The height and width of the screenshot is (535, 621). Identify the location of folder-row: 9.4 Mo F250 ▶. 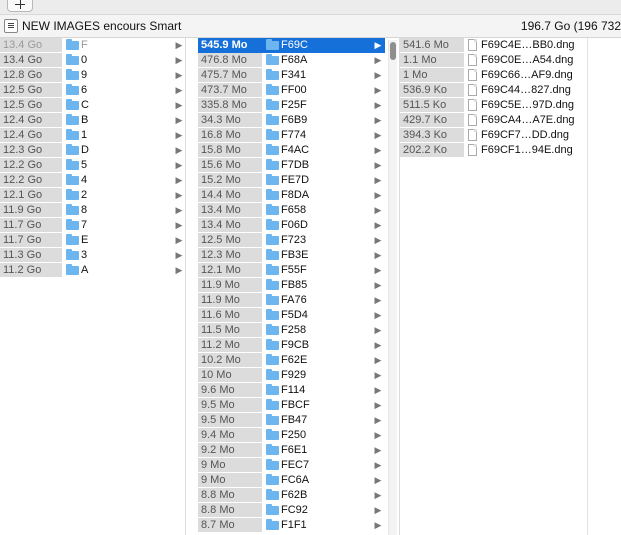
(291, 435).